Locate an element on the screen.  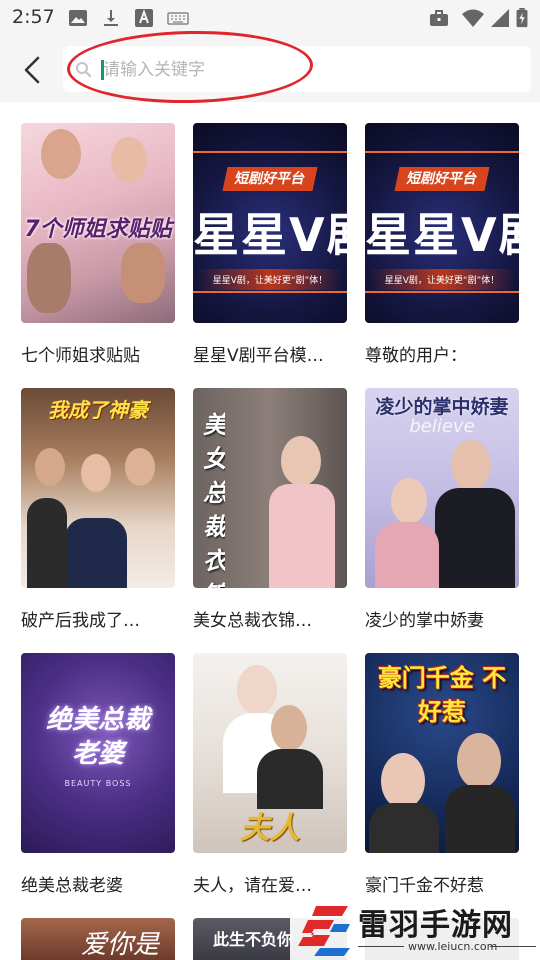
font-icon is located at coordinates (144, 18).